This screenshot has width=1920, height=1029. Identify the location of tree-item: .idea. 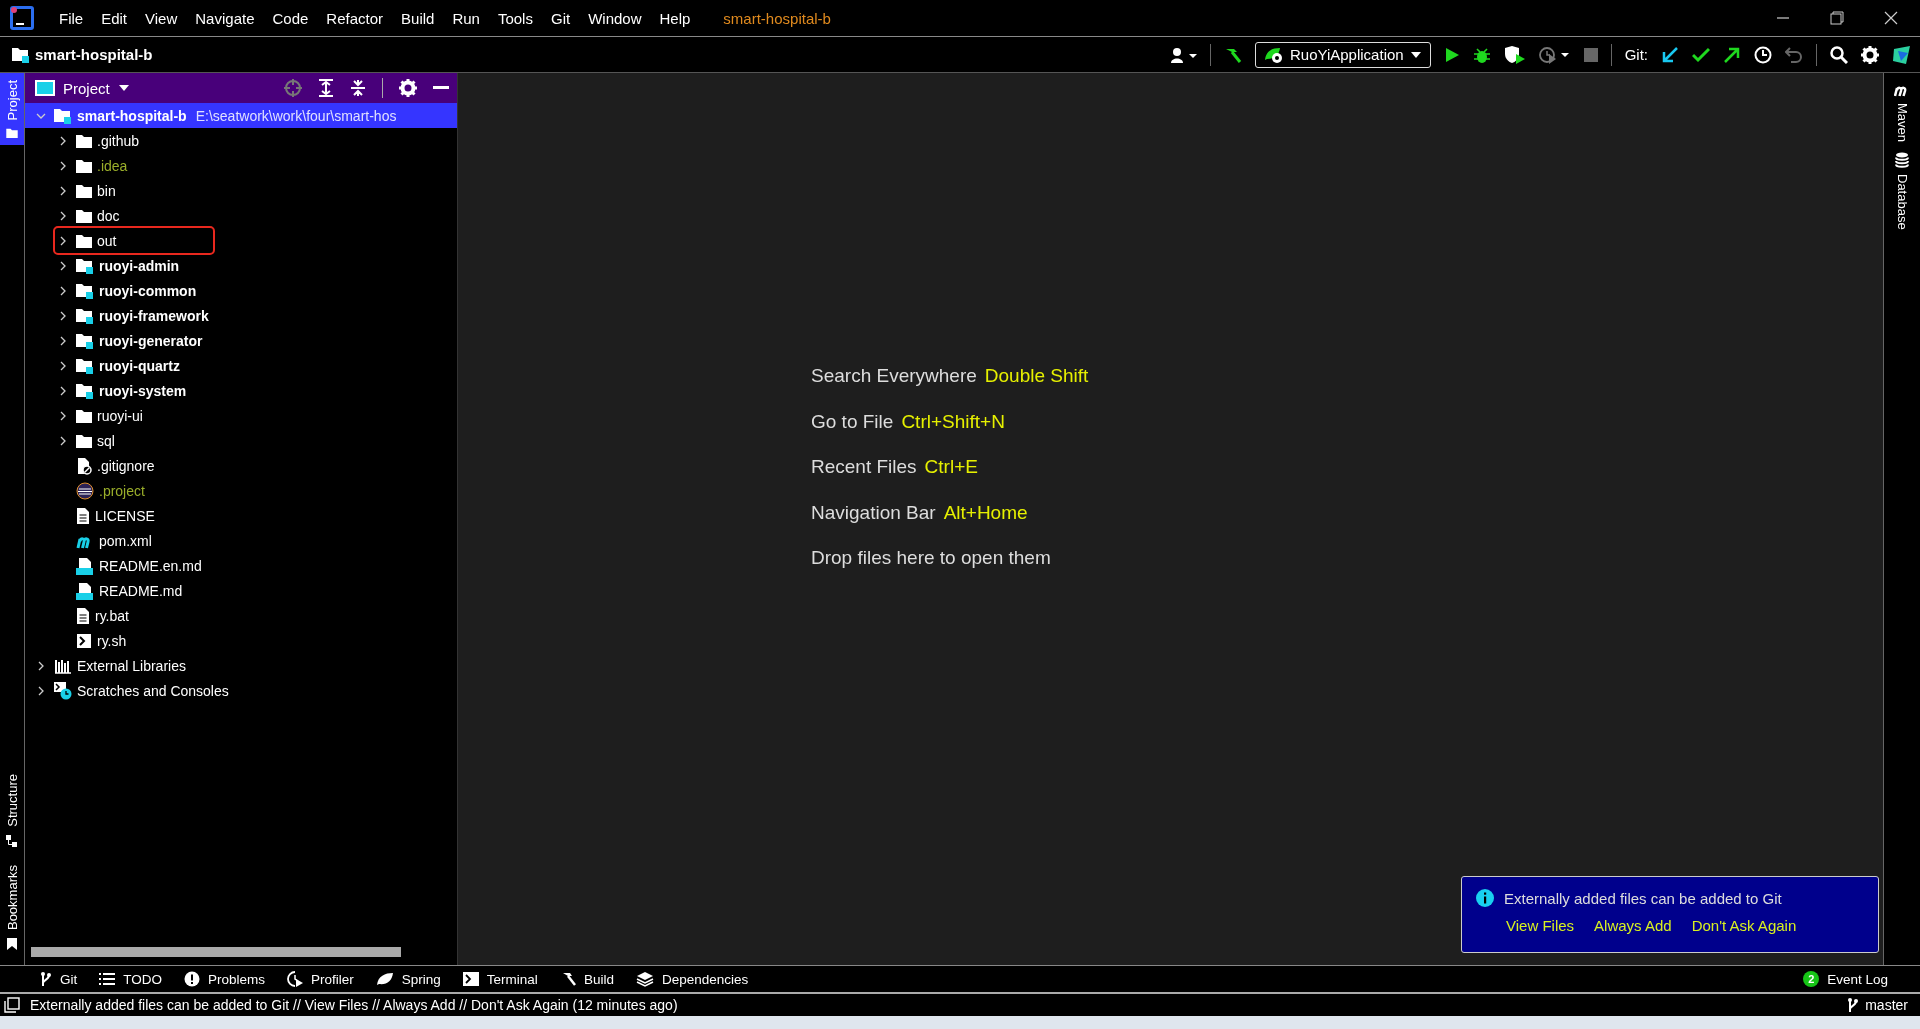
(241, 165).